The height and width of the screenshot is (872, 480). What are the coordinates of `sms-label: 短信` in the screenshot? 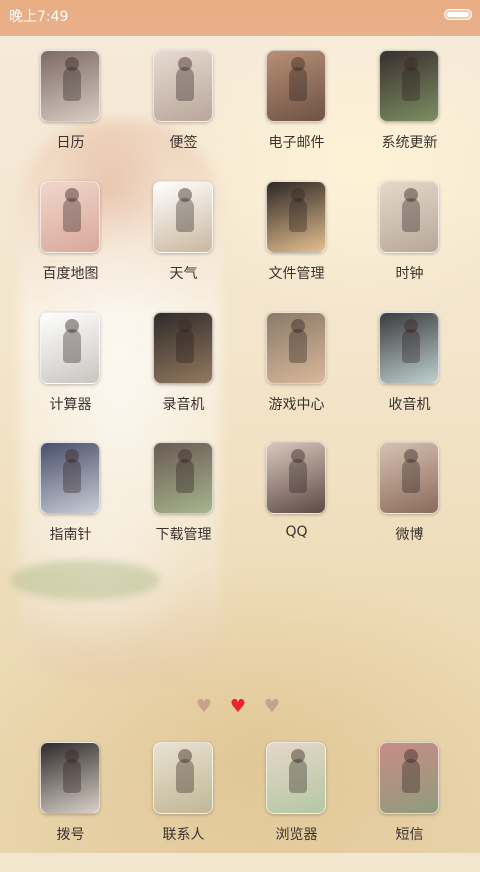 It's located at (409, 835).